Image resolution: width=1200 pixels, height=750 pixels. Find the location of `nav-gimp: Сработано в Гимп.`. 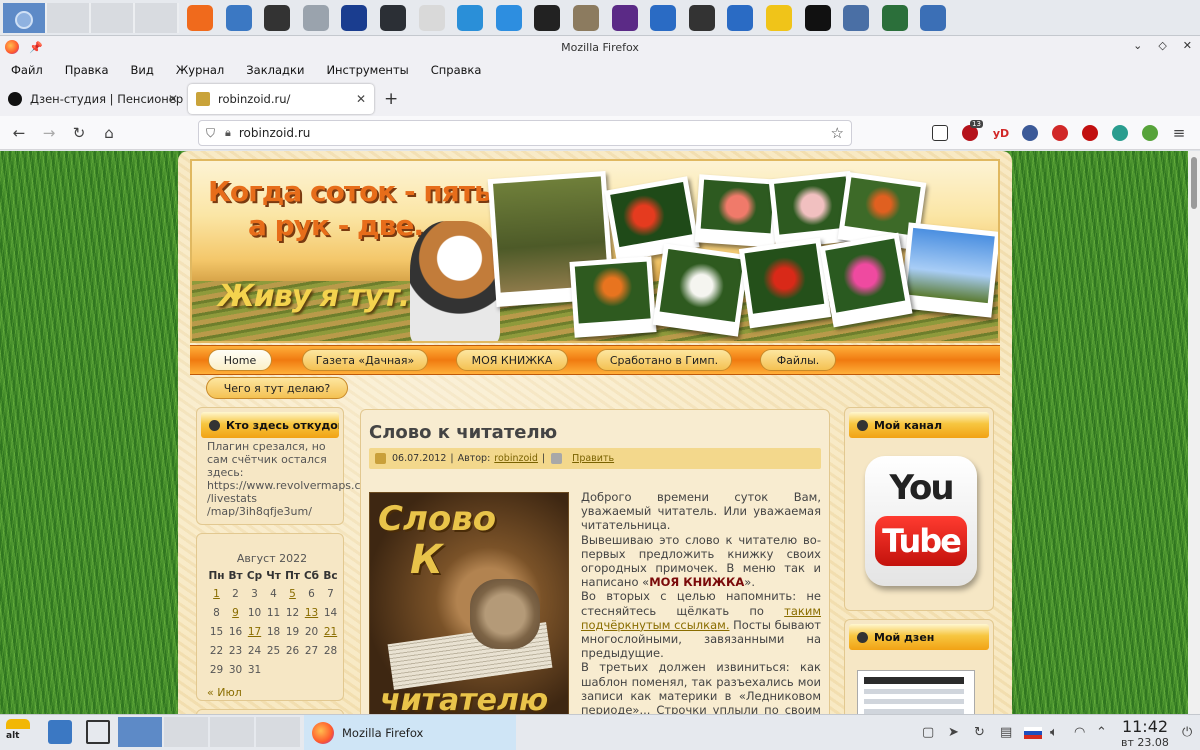

nav-gimp: Сработано в Гимп. is located at coordinates (664, 360).